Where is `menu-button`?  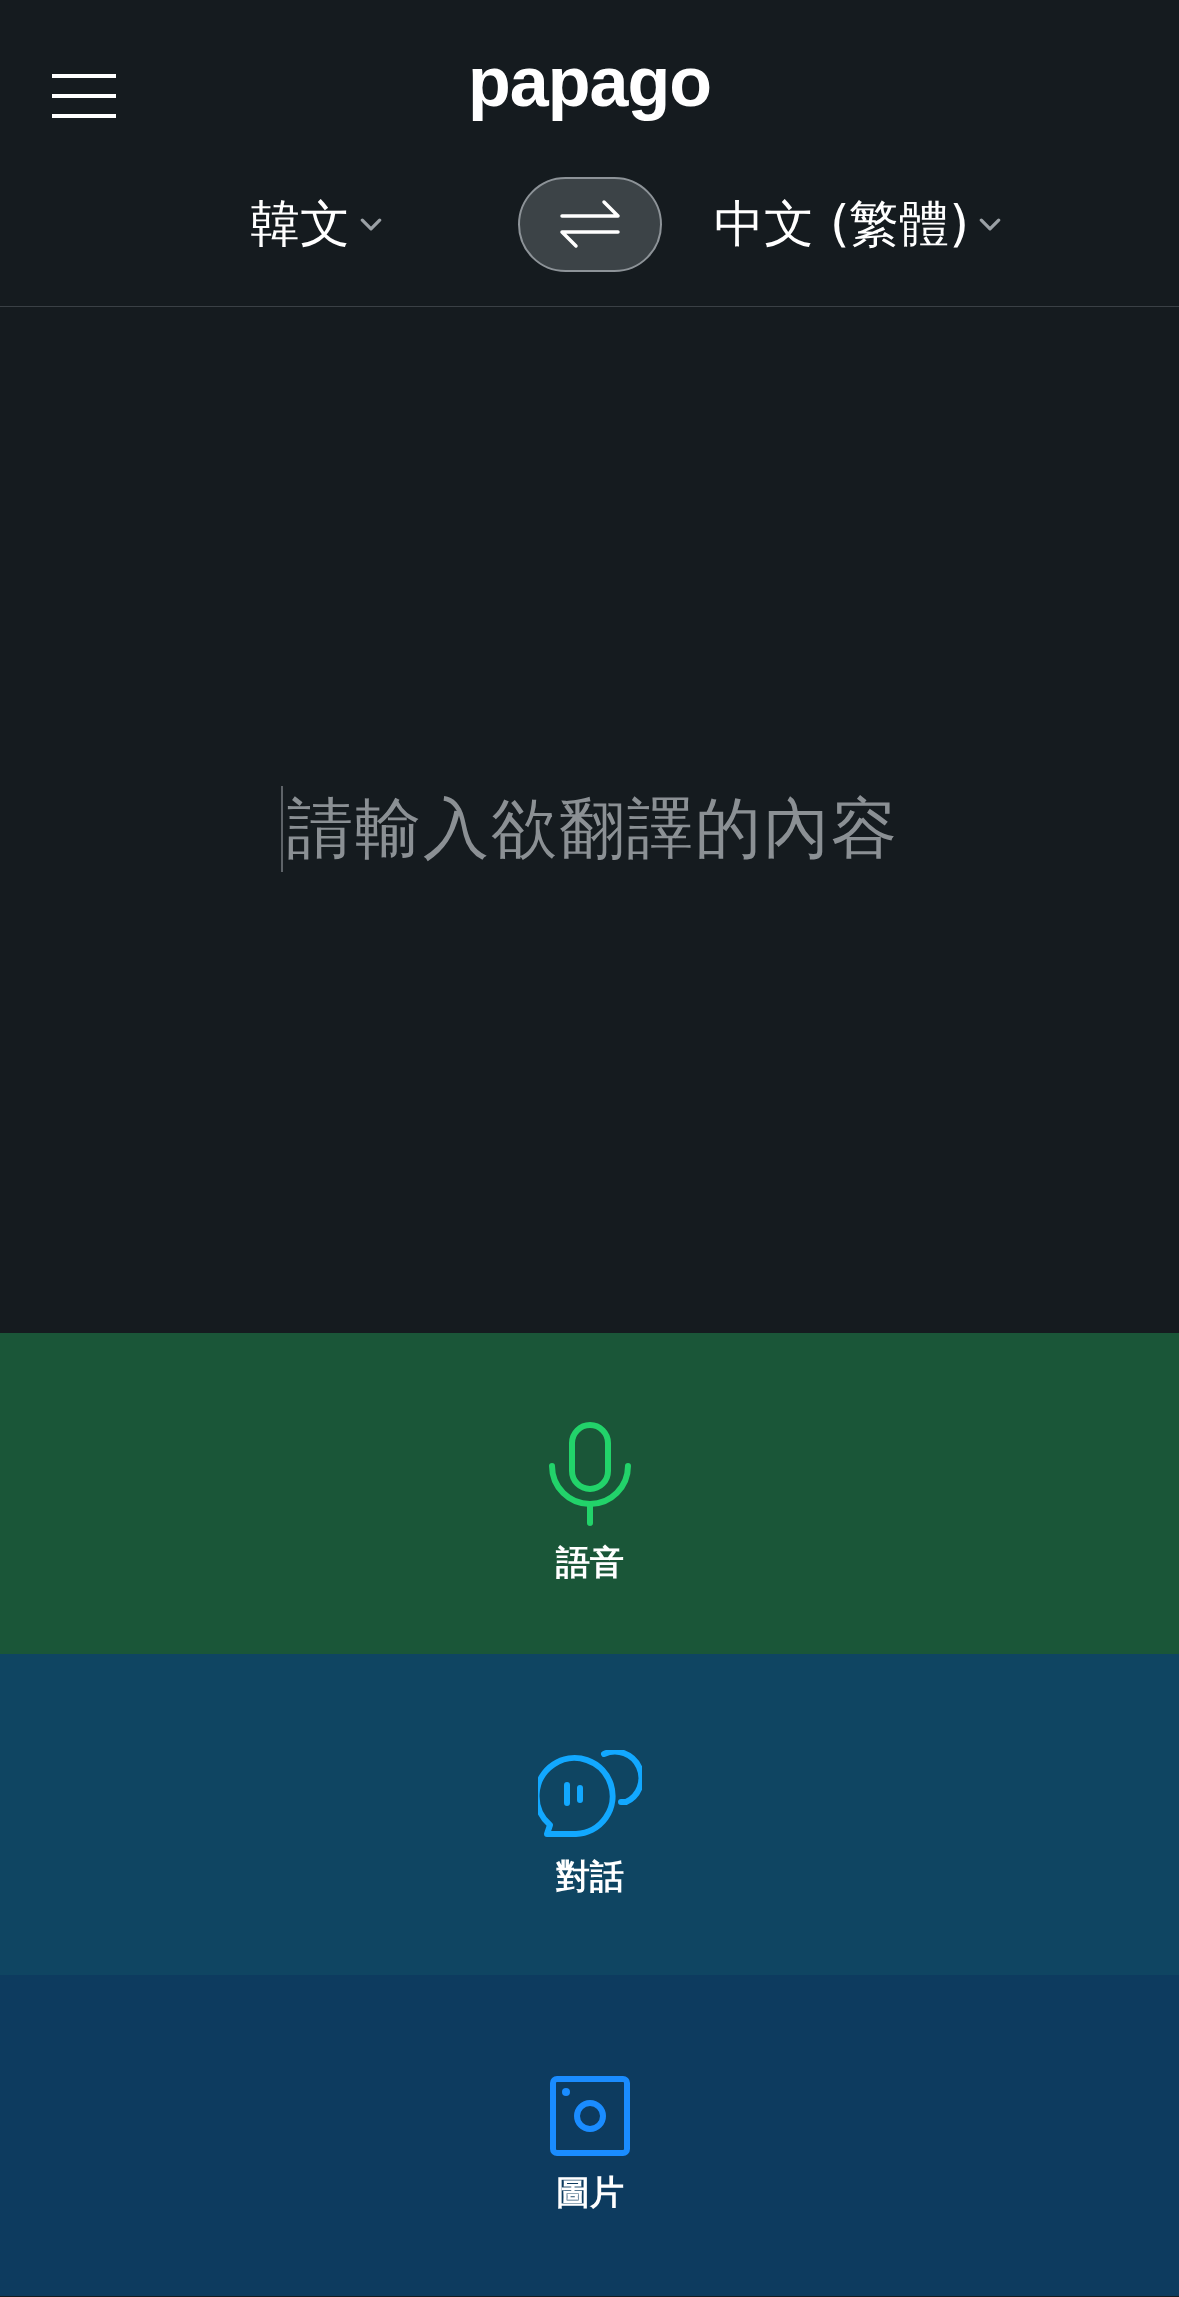
menu-button is located at coordinates (84, 96).